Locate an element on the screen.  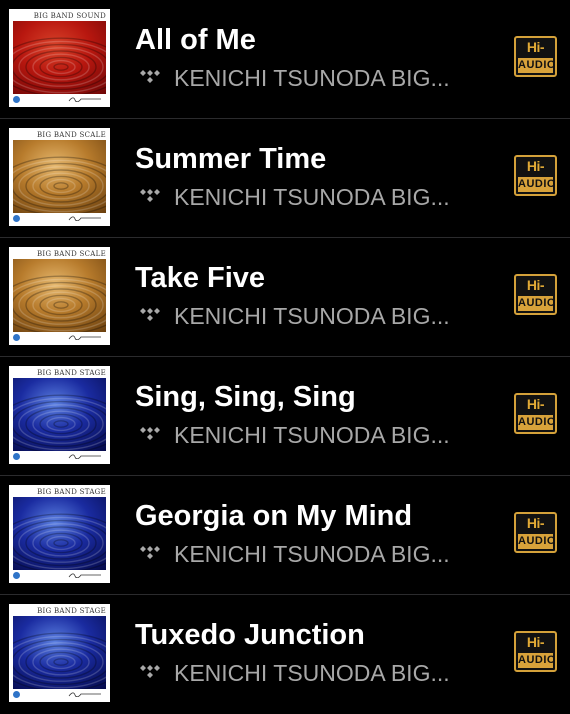
album-art: BIG BAND SOUND is located at coordinates (59, 58).